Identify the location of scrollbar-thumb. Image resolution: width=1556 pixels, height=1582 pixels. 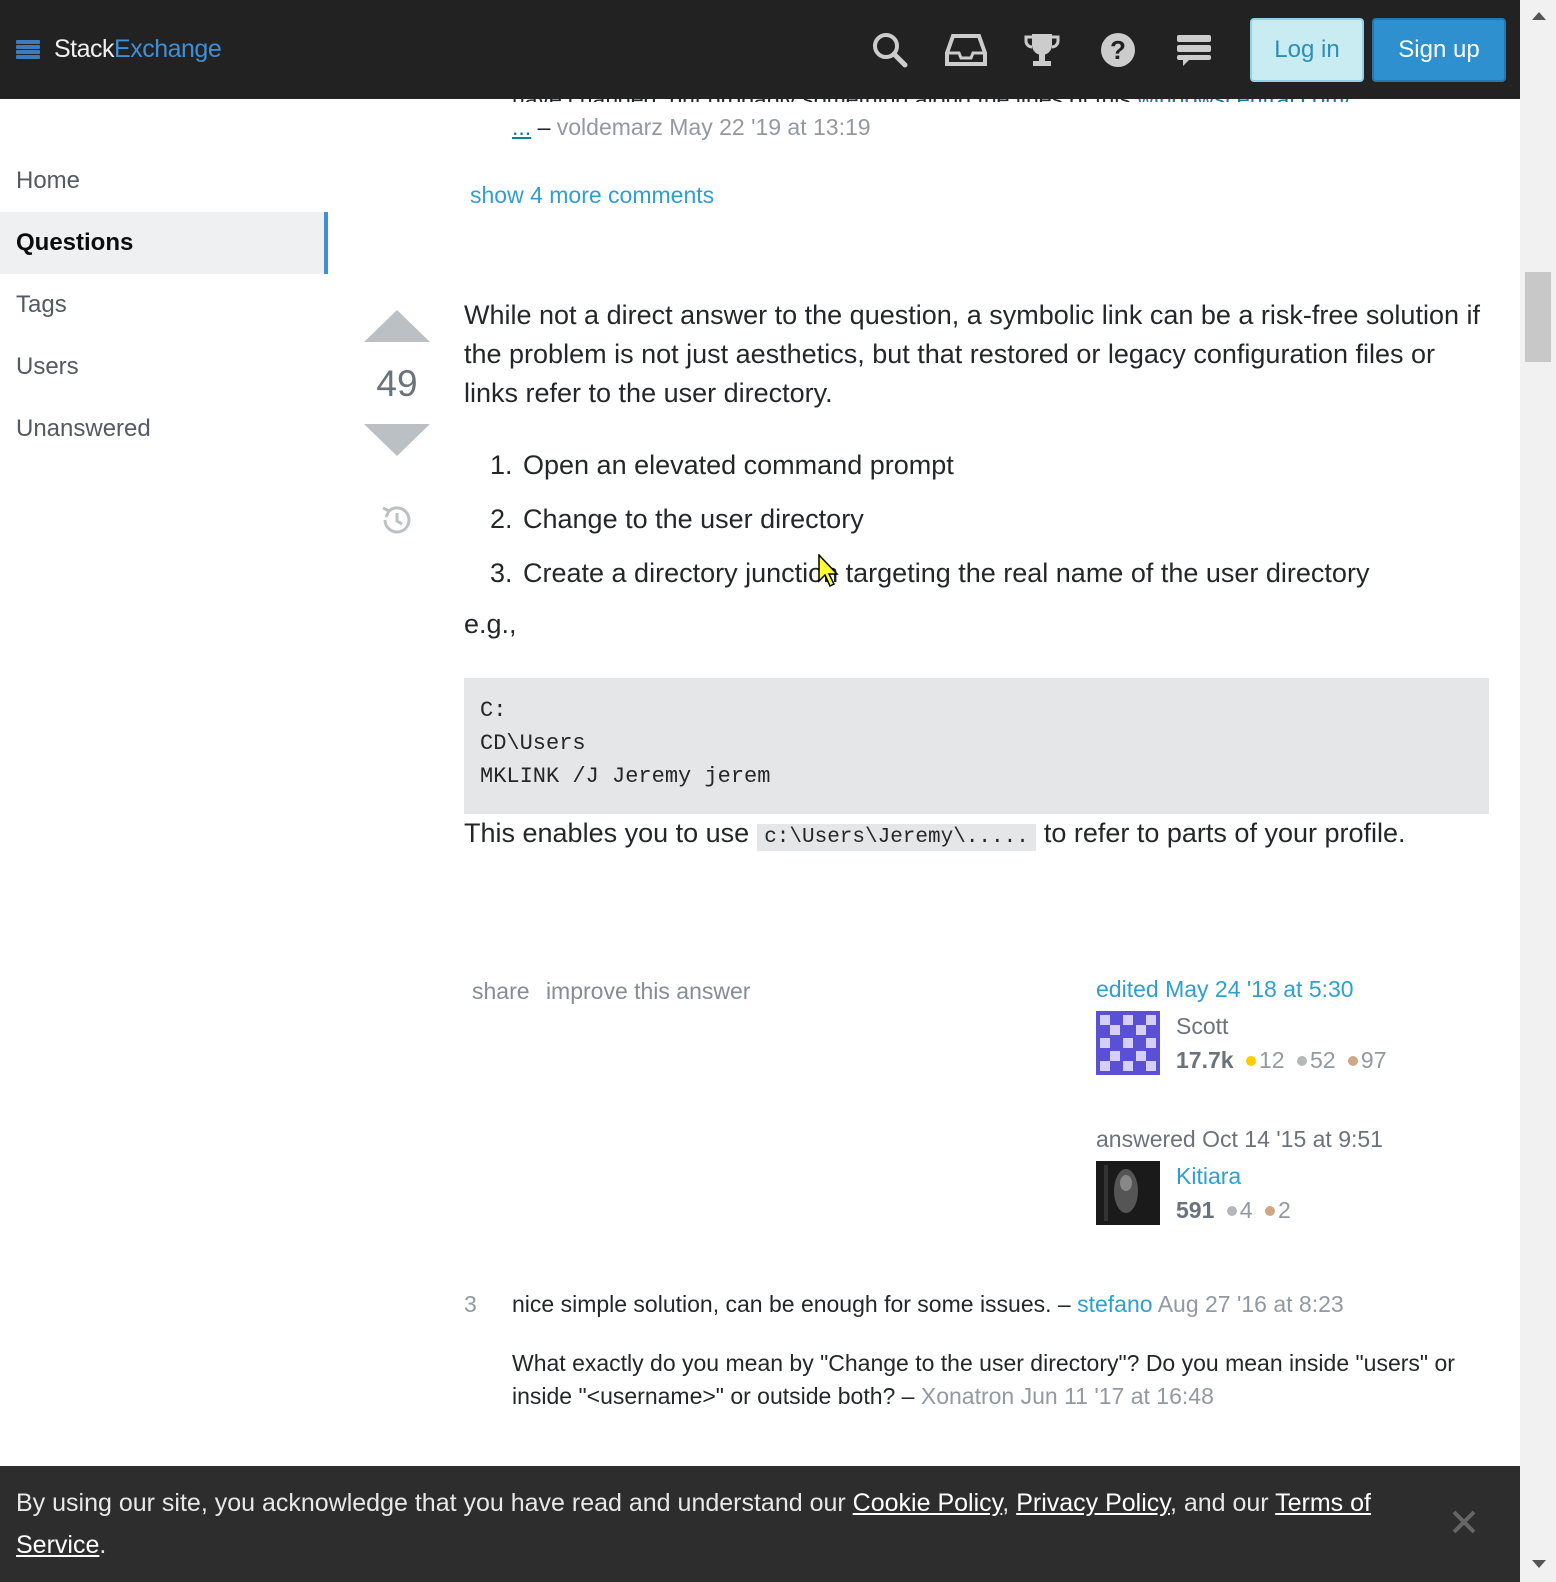
(1538, 317).